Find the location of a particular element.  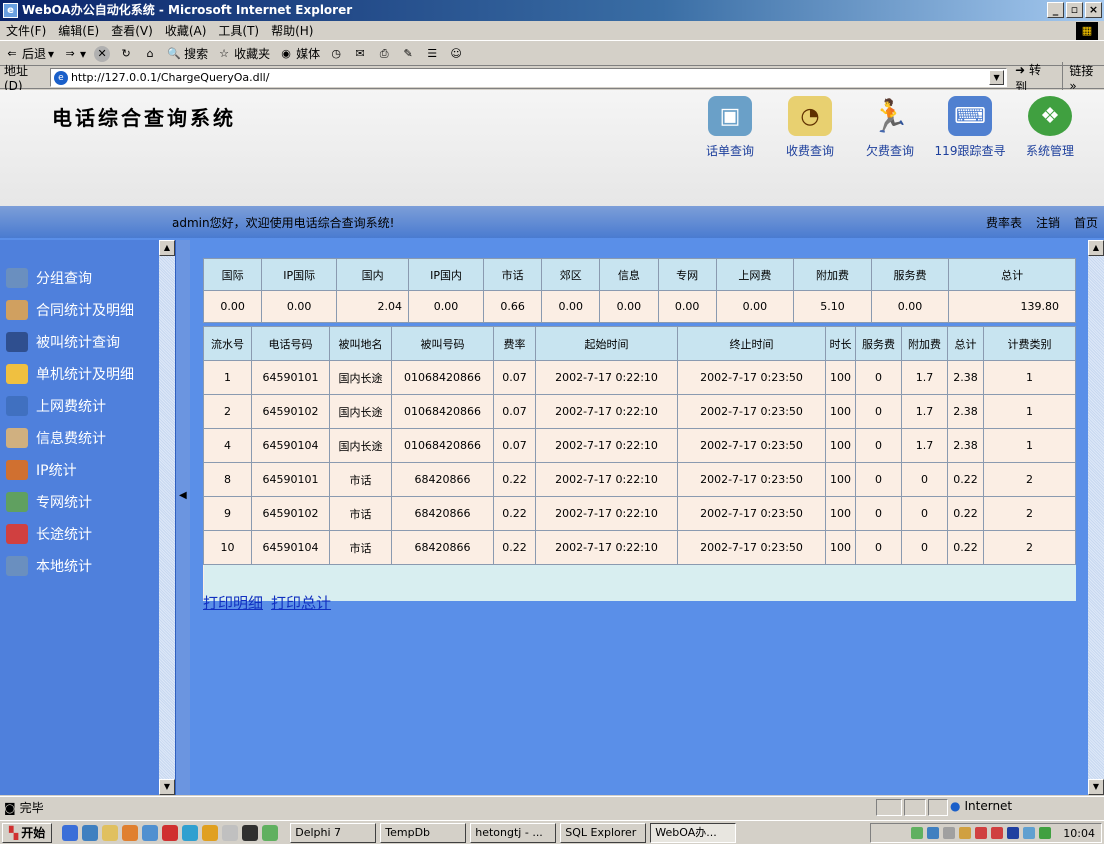

discuss-icon: ☰ is located at coordinates (432, 54).